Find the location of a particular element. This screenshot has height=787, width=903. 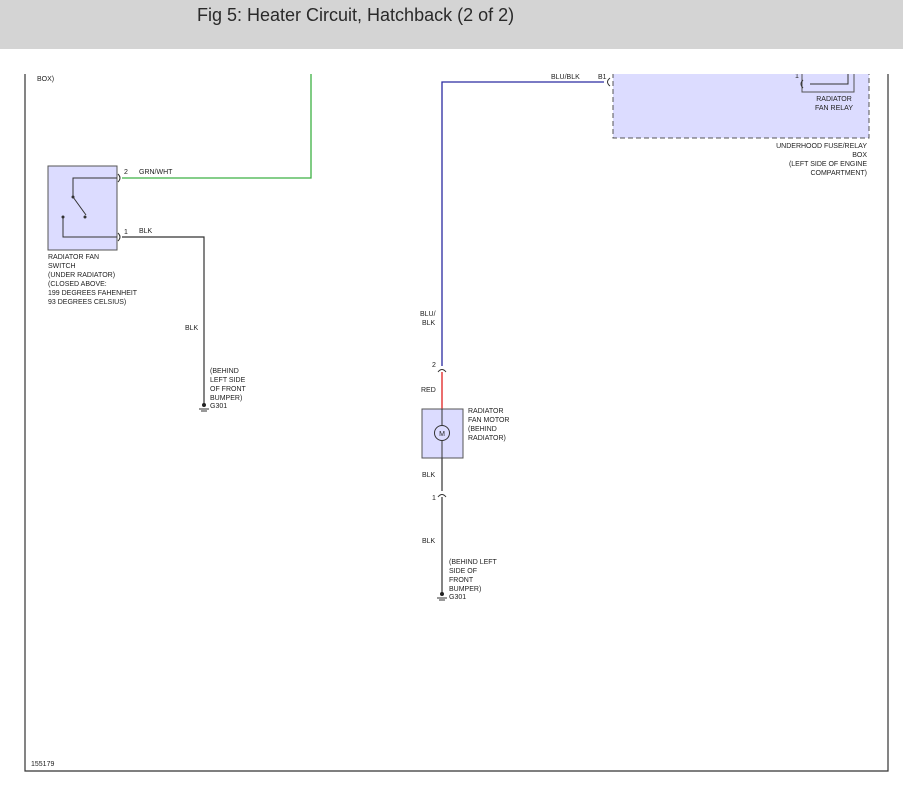

motor-label-line2: FAN MOTOR is located at coordinates (488, 420).